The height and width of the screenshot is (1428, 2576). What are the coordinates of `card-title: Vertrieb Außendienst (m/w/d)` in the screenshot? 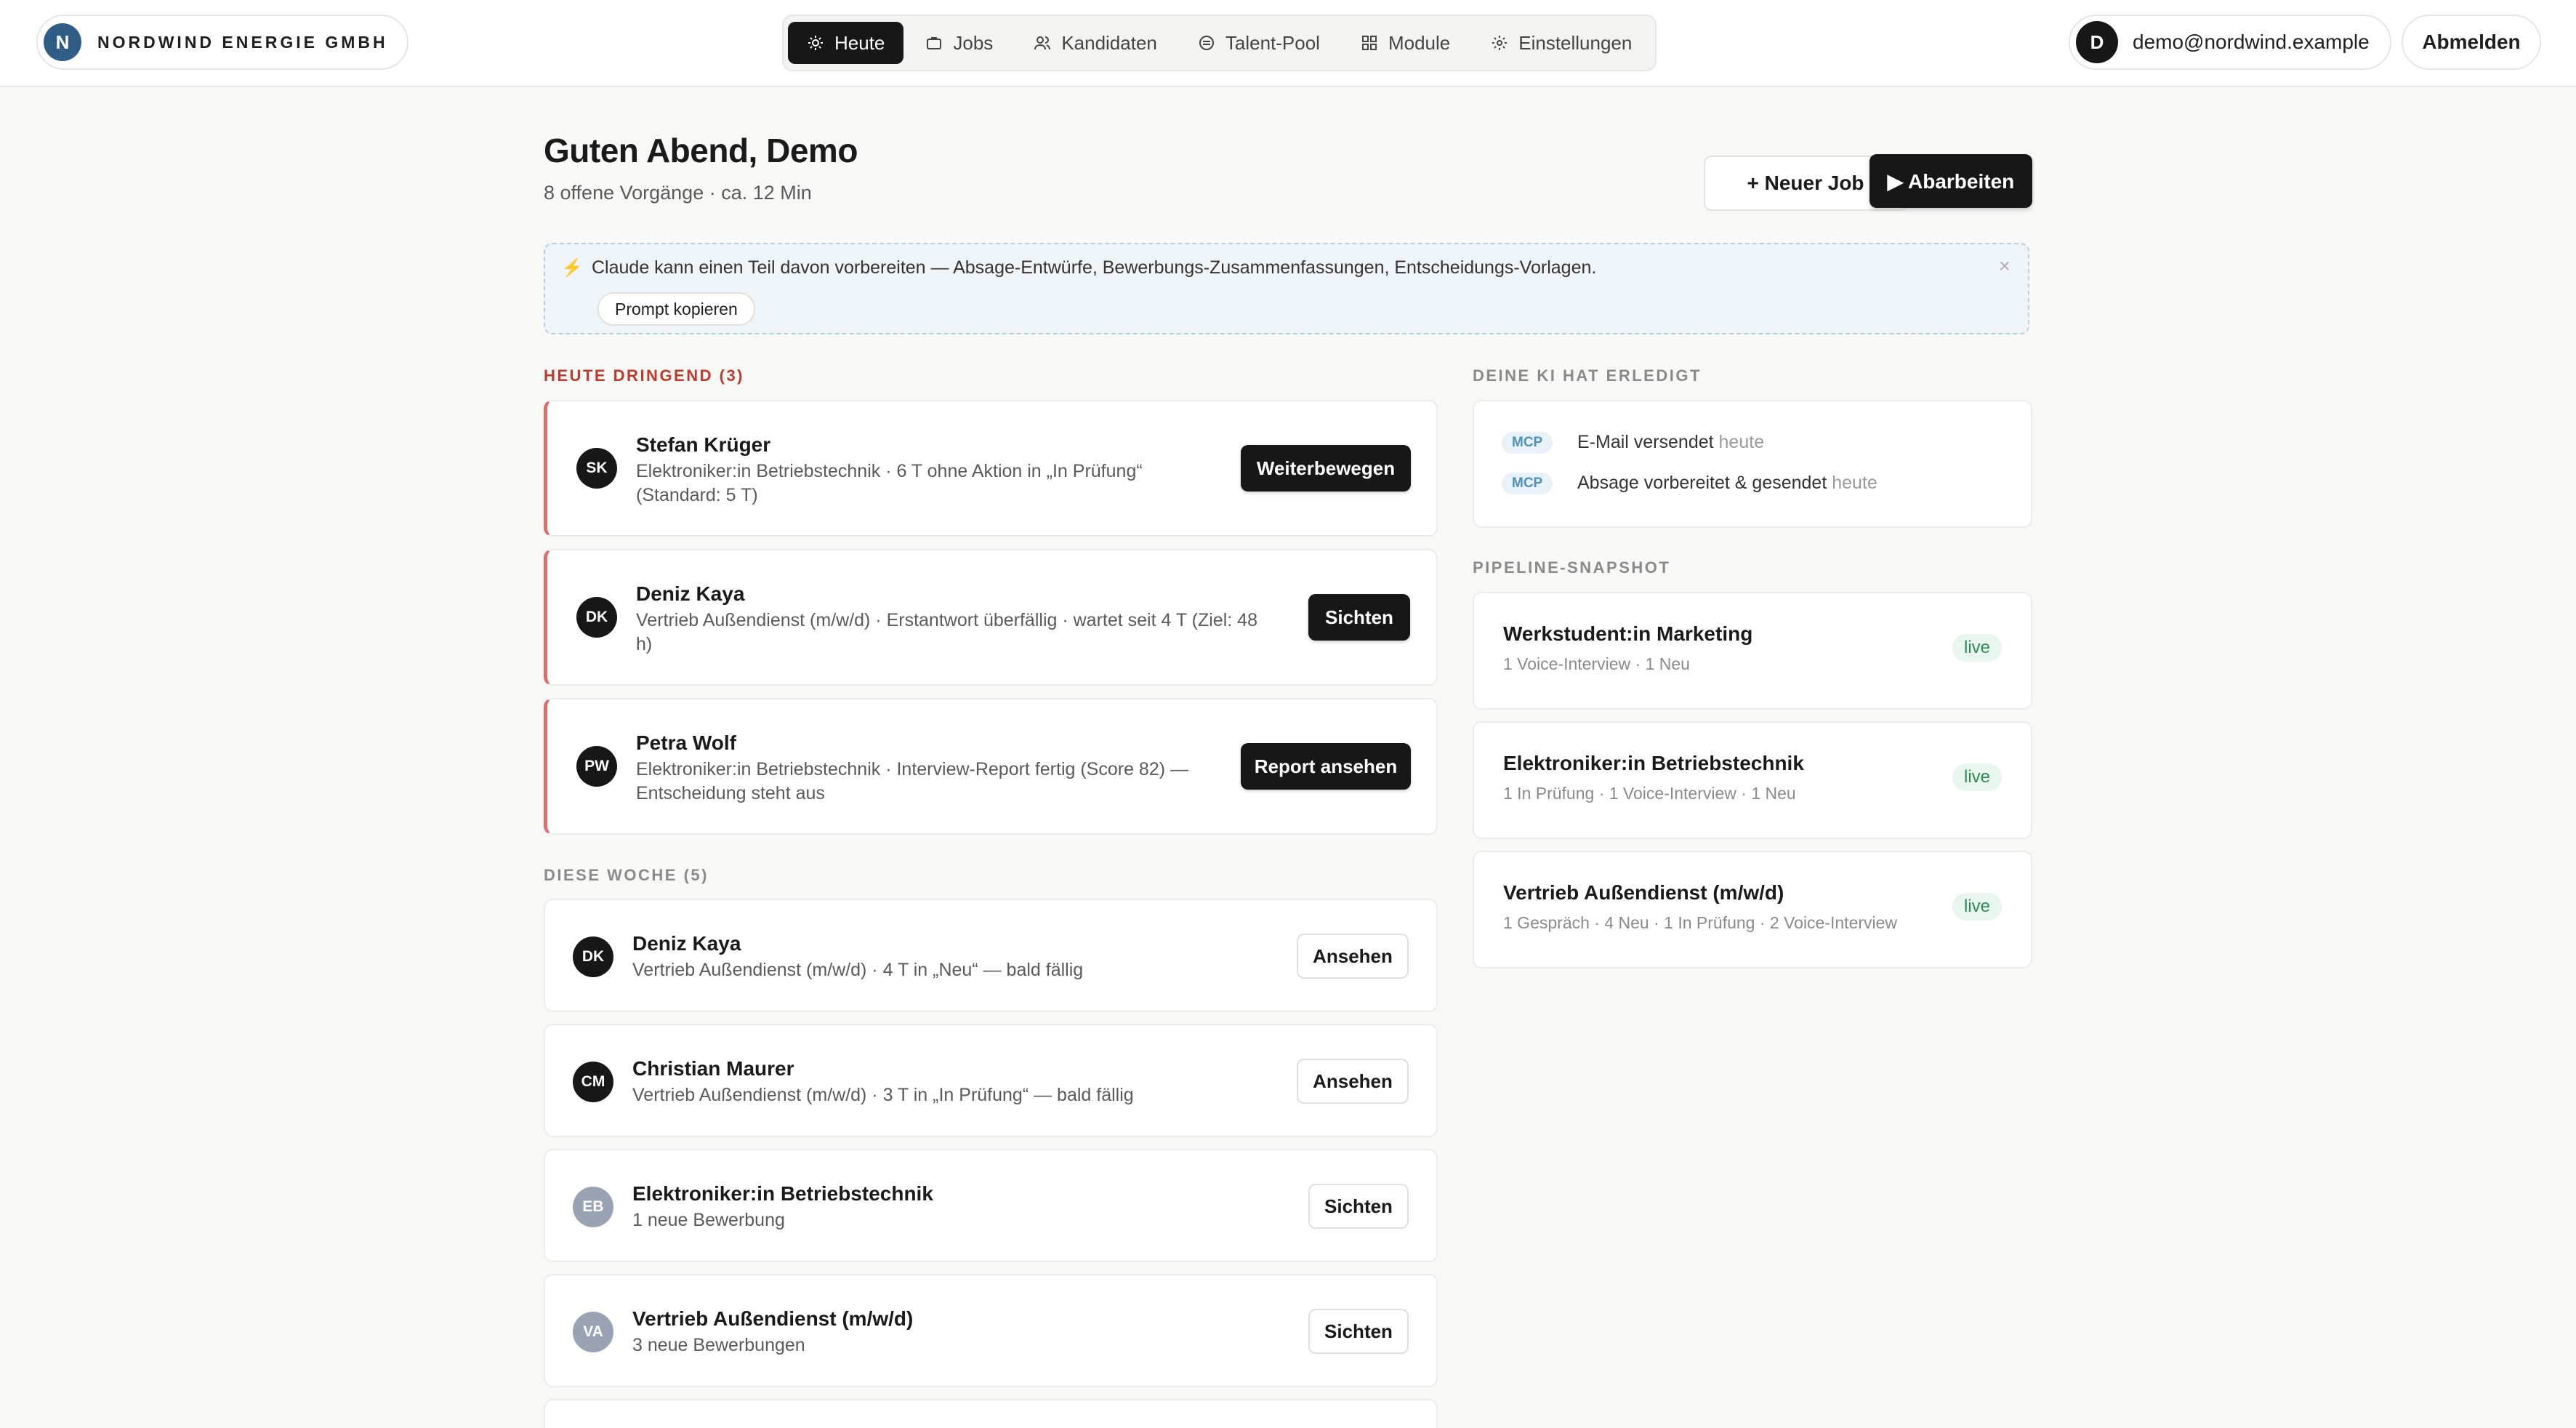 It's located at (773, 1318).